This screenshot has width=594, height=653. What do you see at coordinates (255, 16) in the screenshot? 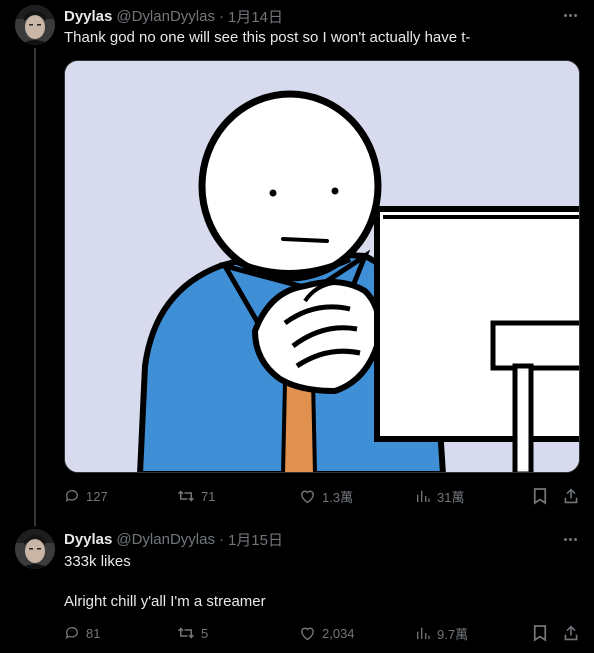
I see `tweet-date: 1月14日` at bounding box center [255, 16].